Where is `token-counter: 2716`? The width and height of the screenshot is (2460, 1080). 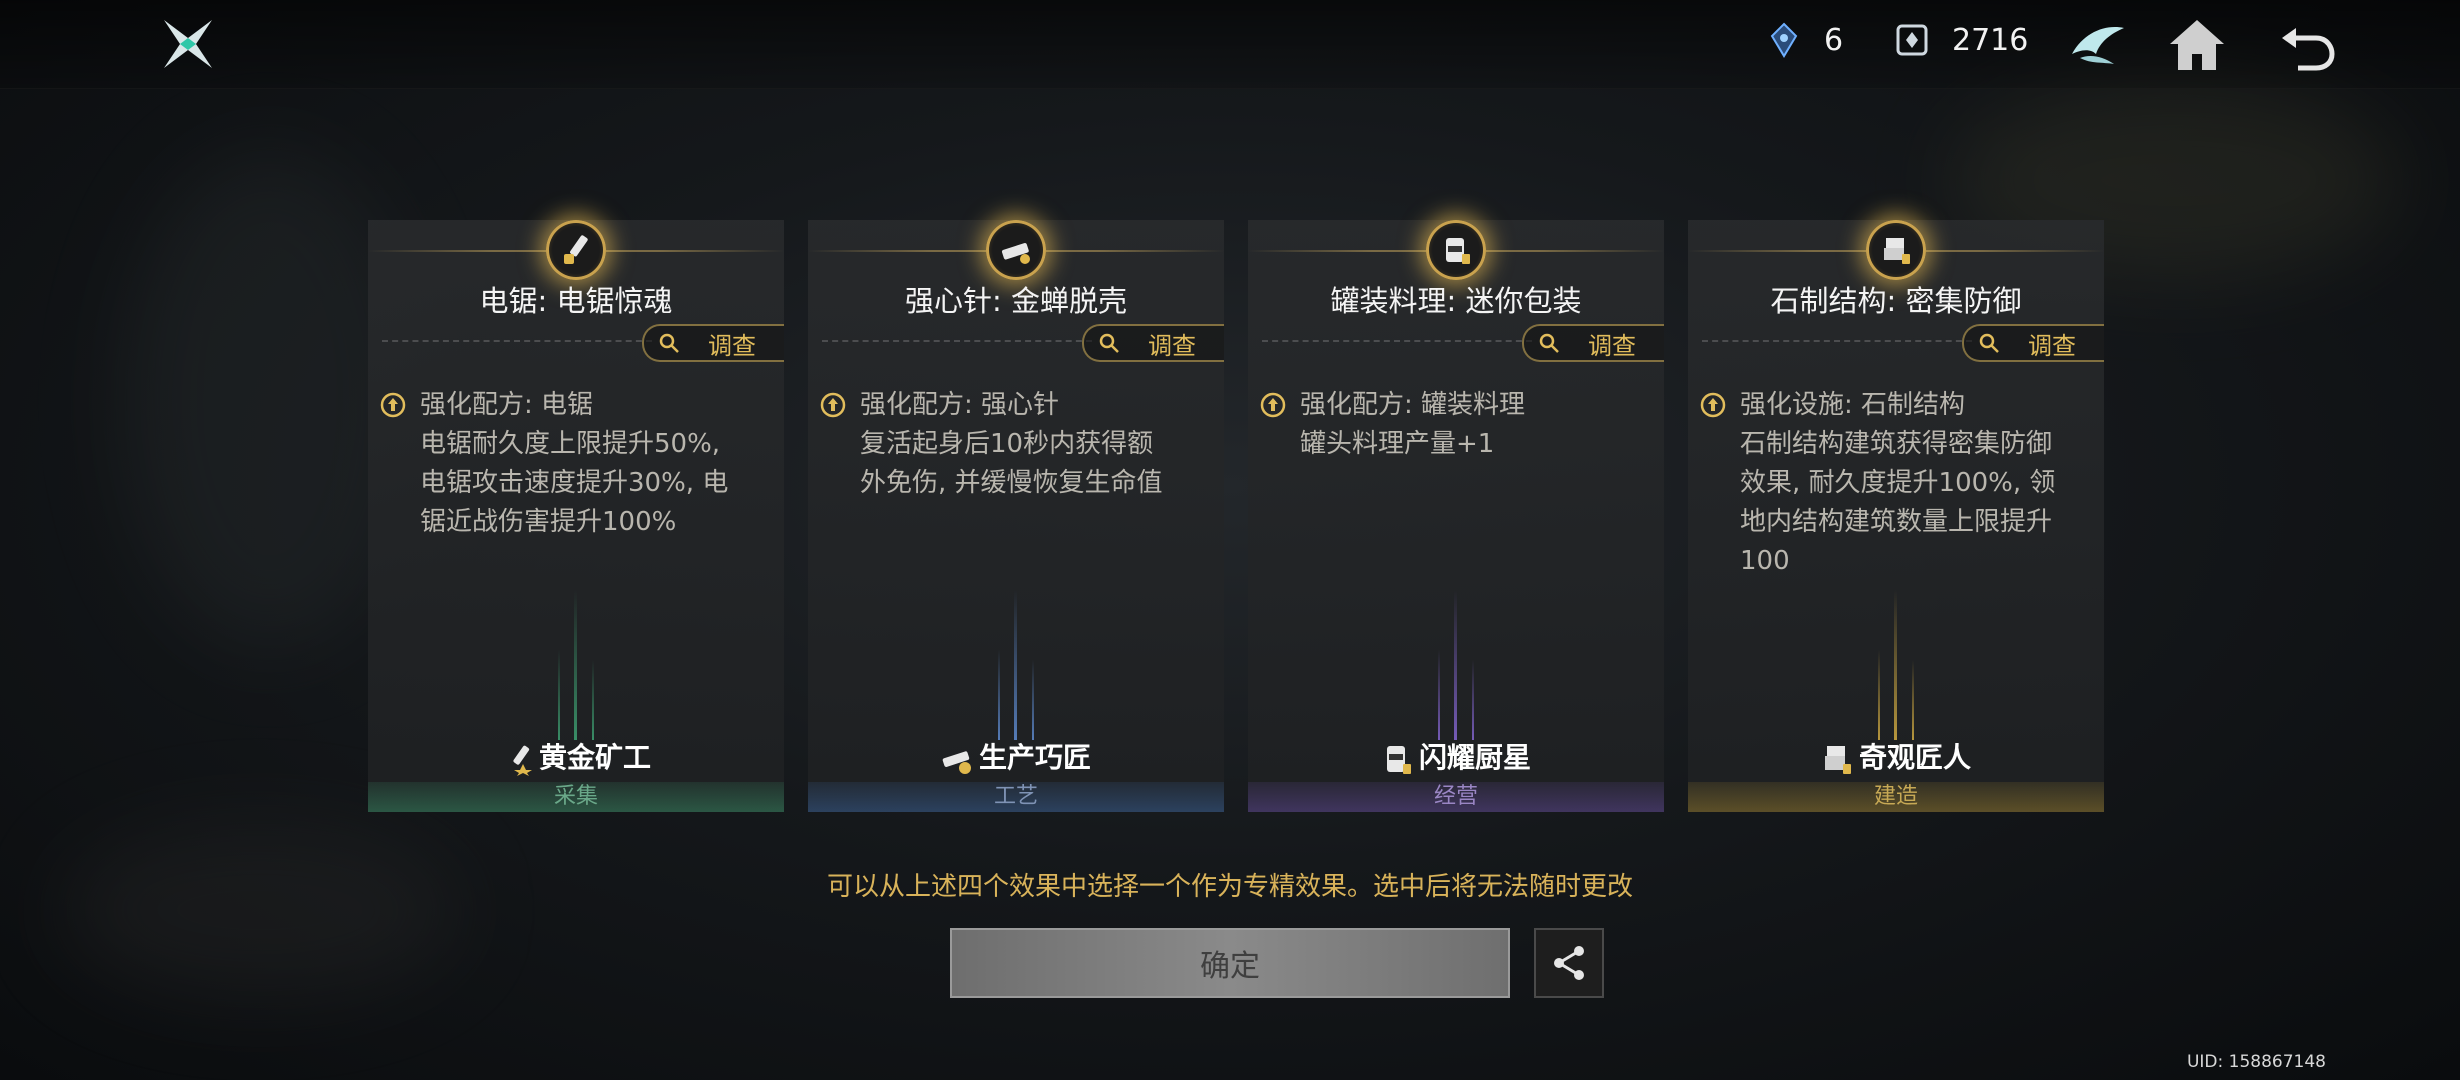 token-counter: 2716 is located at coordinates (1961, 40).